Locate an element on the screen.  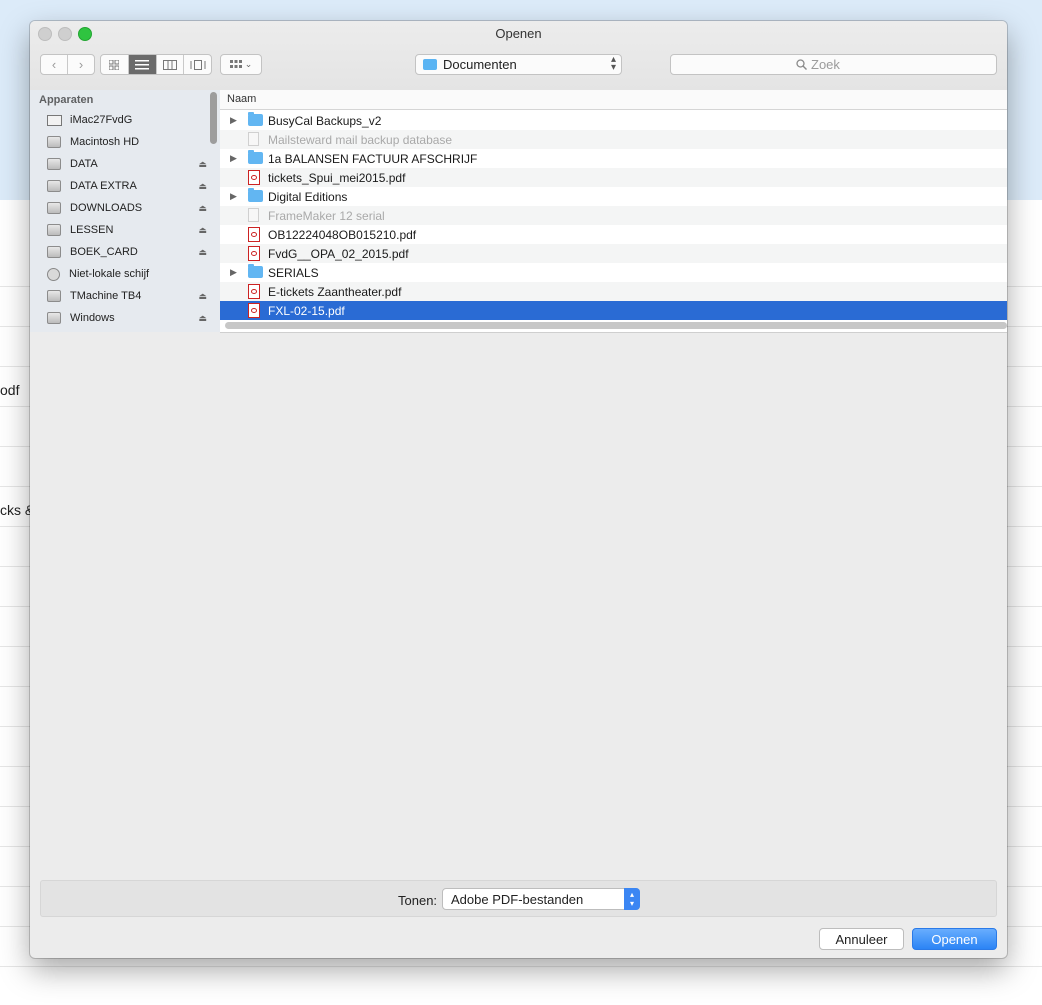
sidebar-item-boek-card: BOEK_CARD ⏏ is located at coordinates (127, 252).